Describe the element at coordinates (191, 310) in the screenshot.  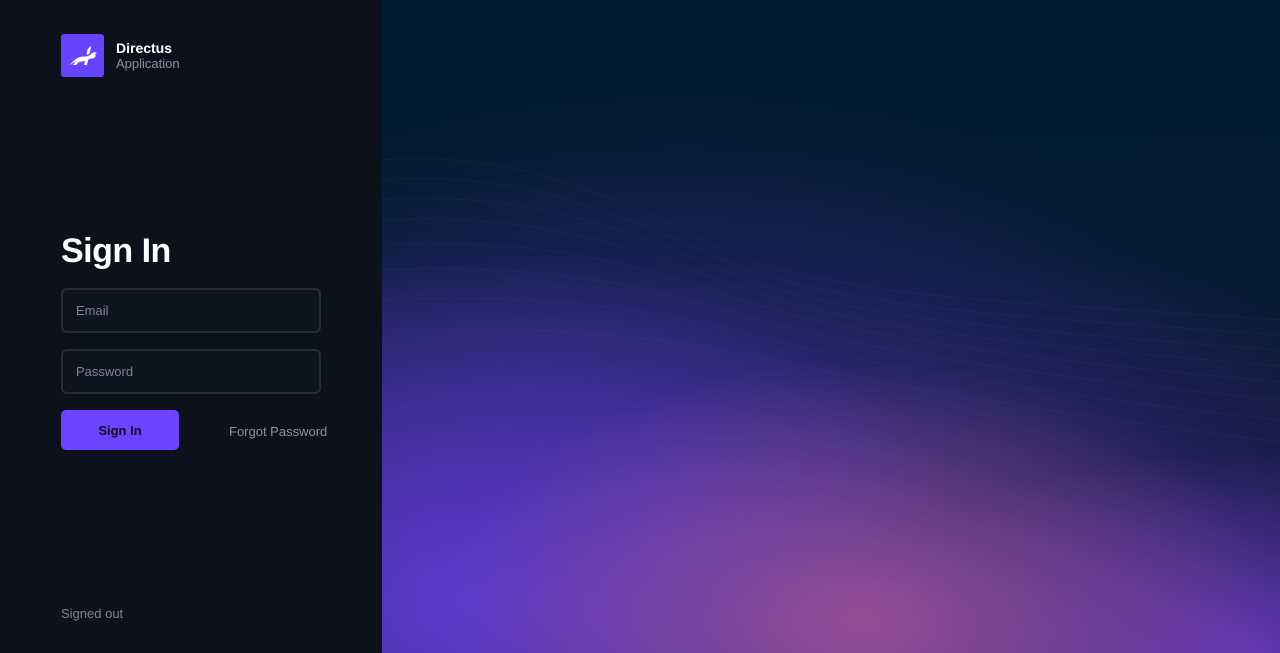
I see `email-field` at that location.